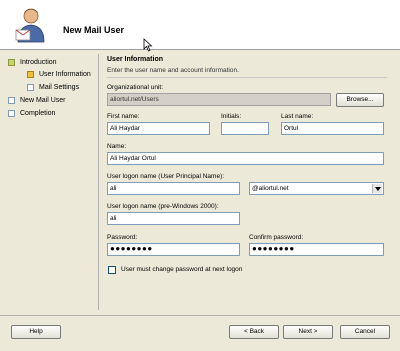 Image resolution: width=400 pixels, height=351 pixels. What do you see at coordinates (245, 128) in the screenshot?
I see `initials-input` at bounding box center [245, 128].